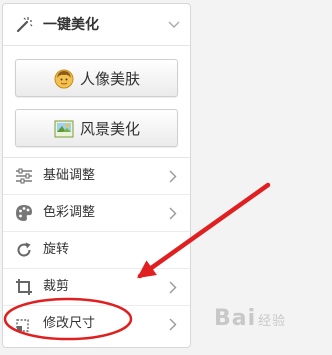 Image resolution: width=332 pixels, height=355 pixels. I want to click on portrait-face-icon, so click(64, 79).